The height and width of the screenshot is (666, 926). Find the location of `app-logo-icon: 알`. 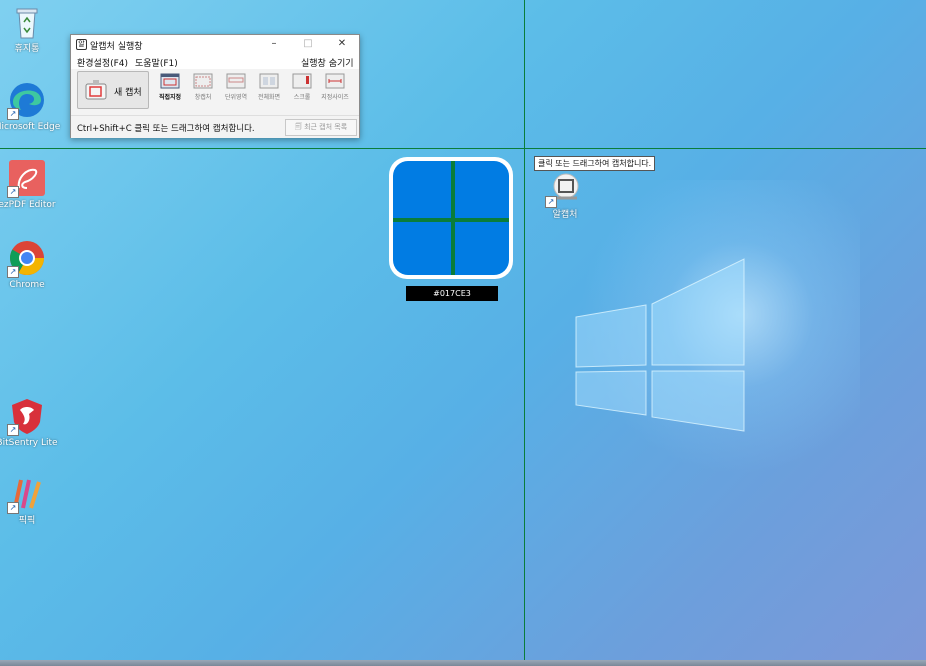

app-logo-icon: 알 is located at coordinates (81, 44).